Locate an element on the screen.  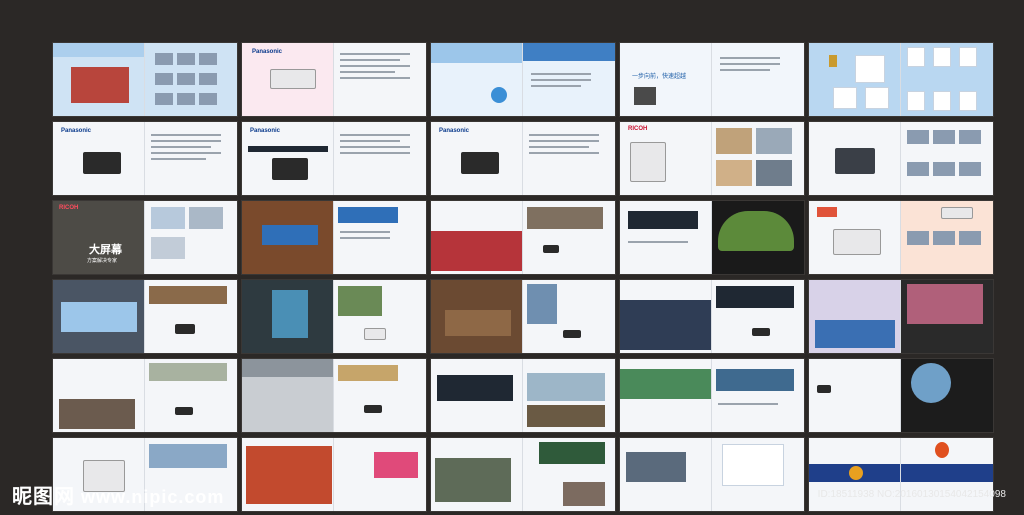
spread-r6c3 is located at coordinates (523, 474).